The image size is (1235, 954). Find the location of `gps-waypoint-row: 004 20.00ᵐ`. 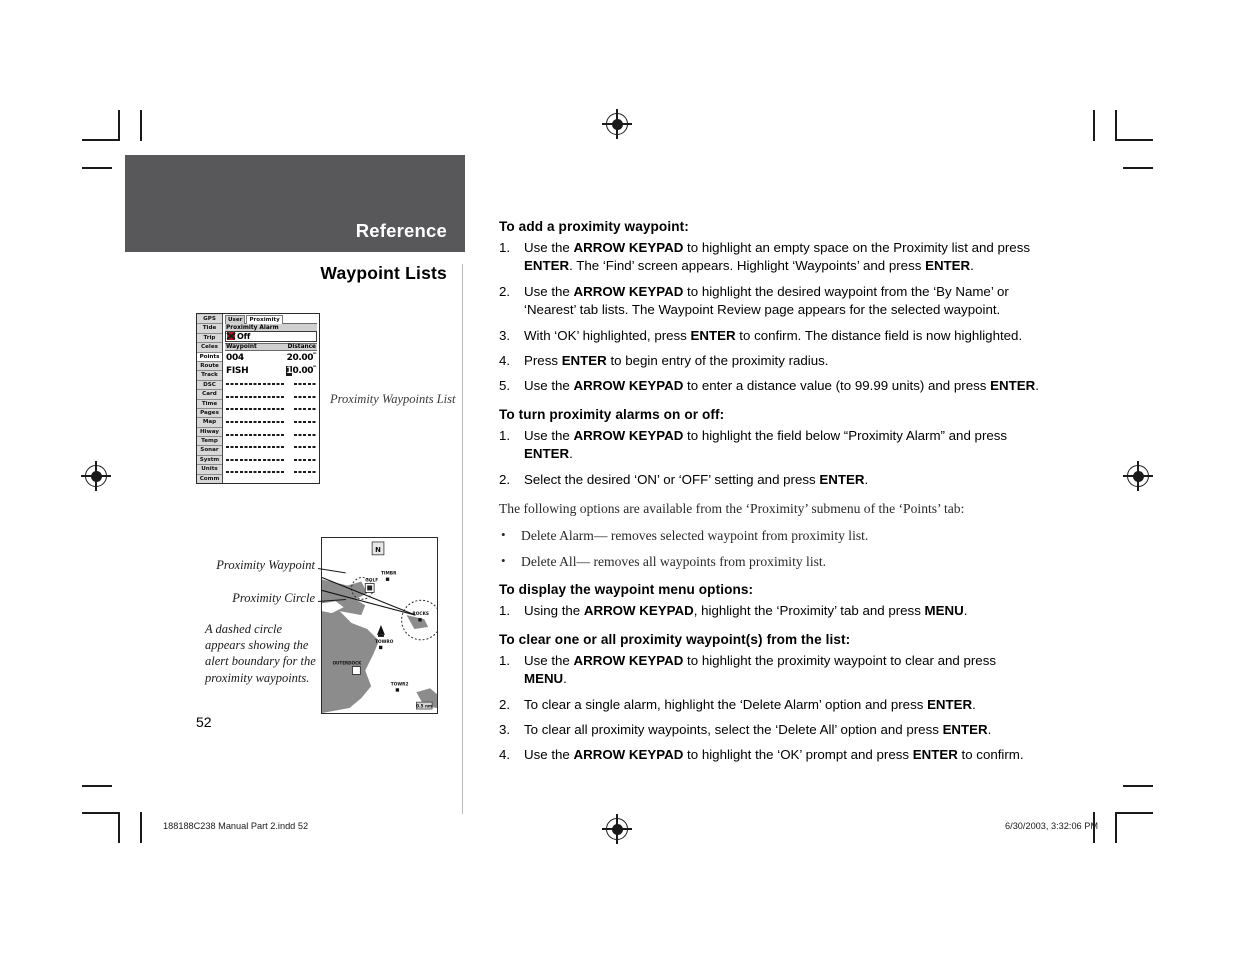

gps-waypoint-row: 004 20.00ᵐ is located at coordinates (271, 357).